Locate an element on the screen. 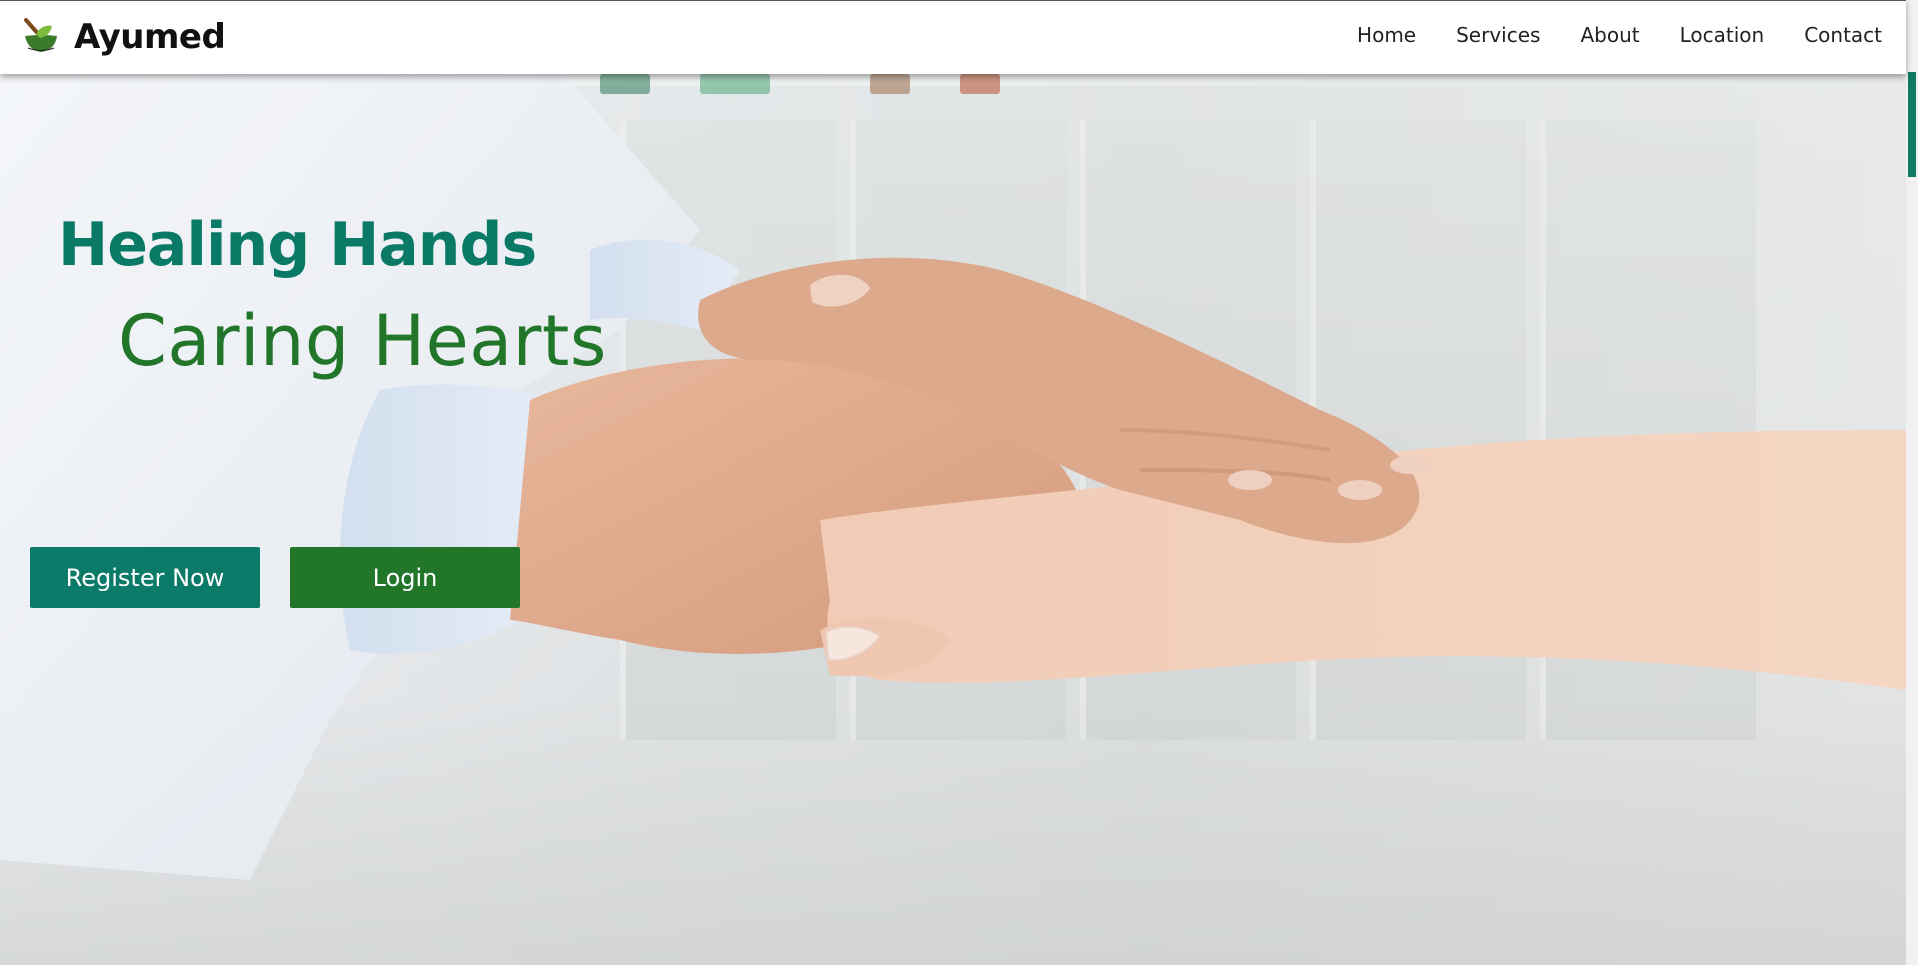 This screenshot has width=1918, height=965. login-button: Login is located at coordinates (405, 577).